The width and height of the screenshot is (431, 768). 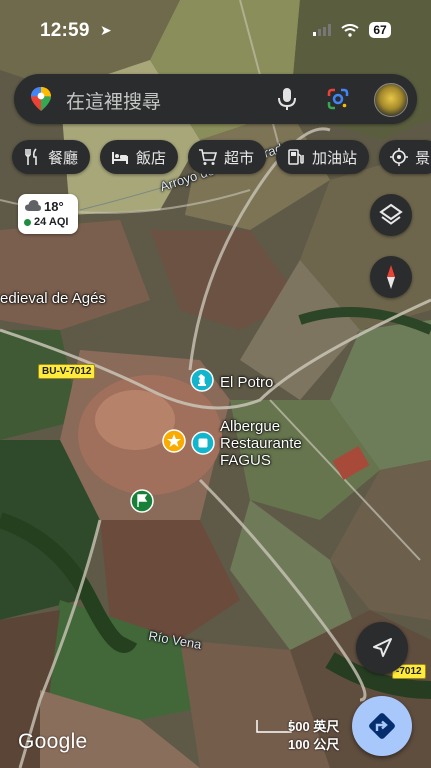 What do you see at coordinates (53, 741) in the screenshot?
I see `google-logo: Google` at bounding box center [53, 741].